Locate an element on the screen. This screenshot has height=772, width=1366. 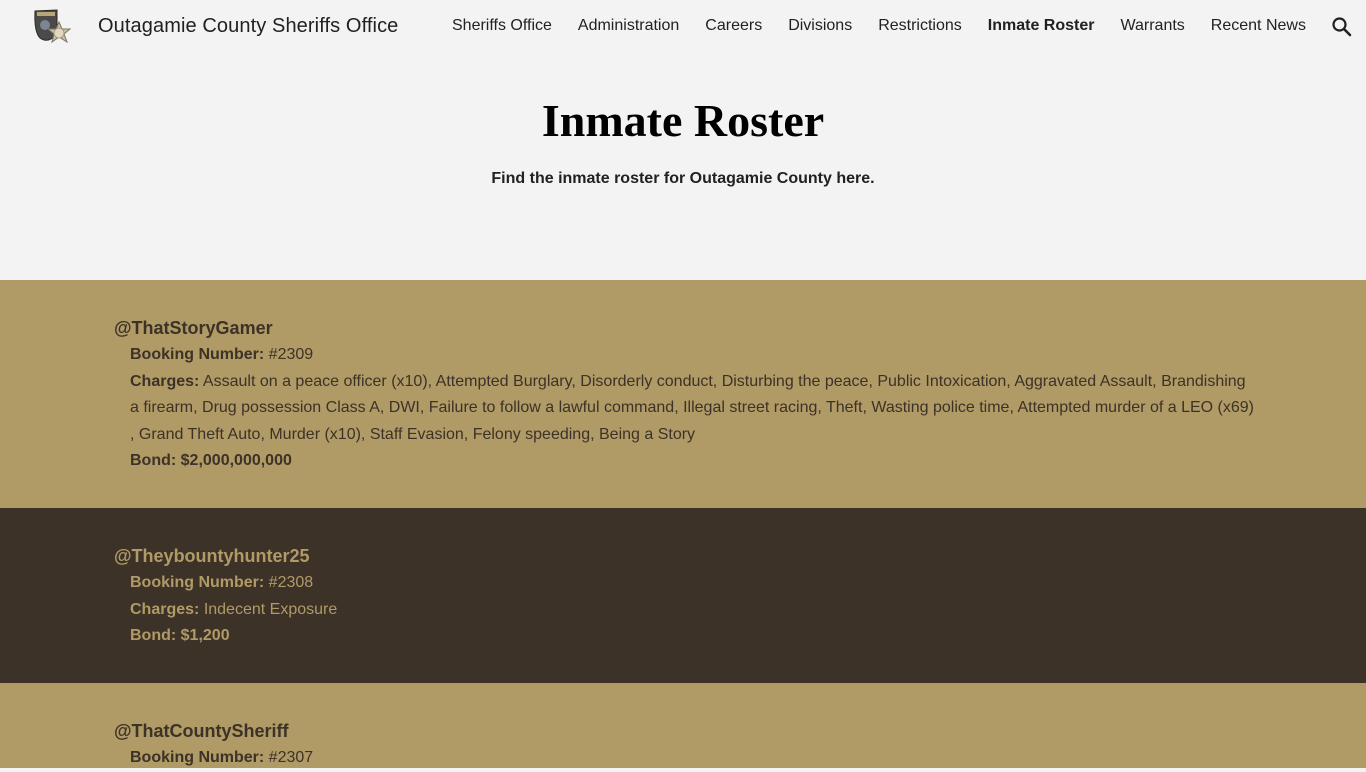
nav-inmate-roster: Inmate Roster is located at coordinates (1041, 26).